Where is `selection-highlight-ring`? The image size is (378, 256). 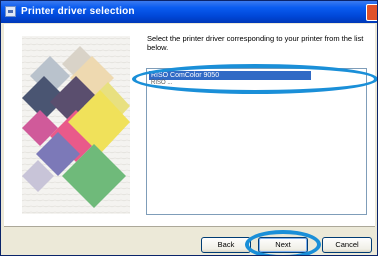 selection-highlight-ring is located at coordinates (254, 79).